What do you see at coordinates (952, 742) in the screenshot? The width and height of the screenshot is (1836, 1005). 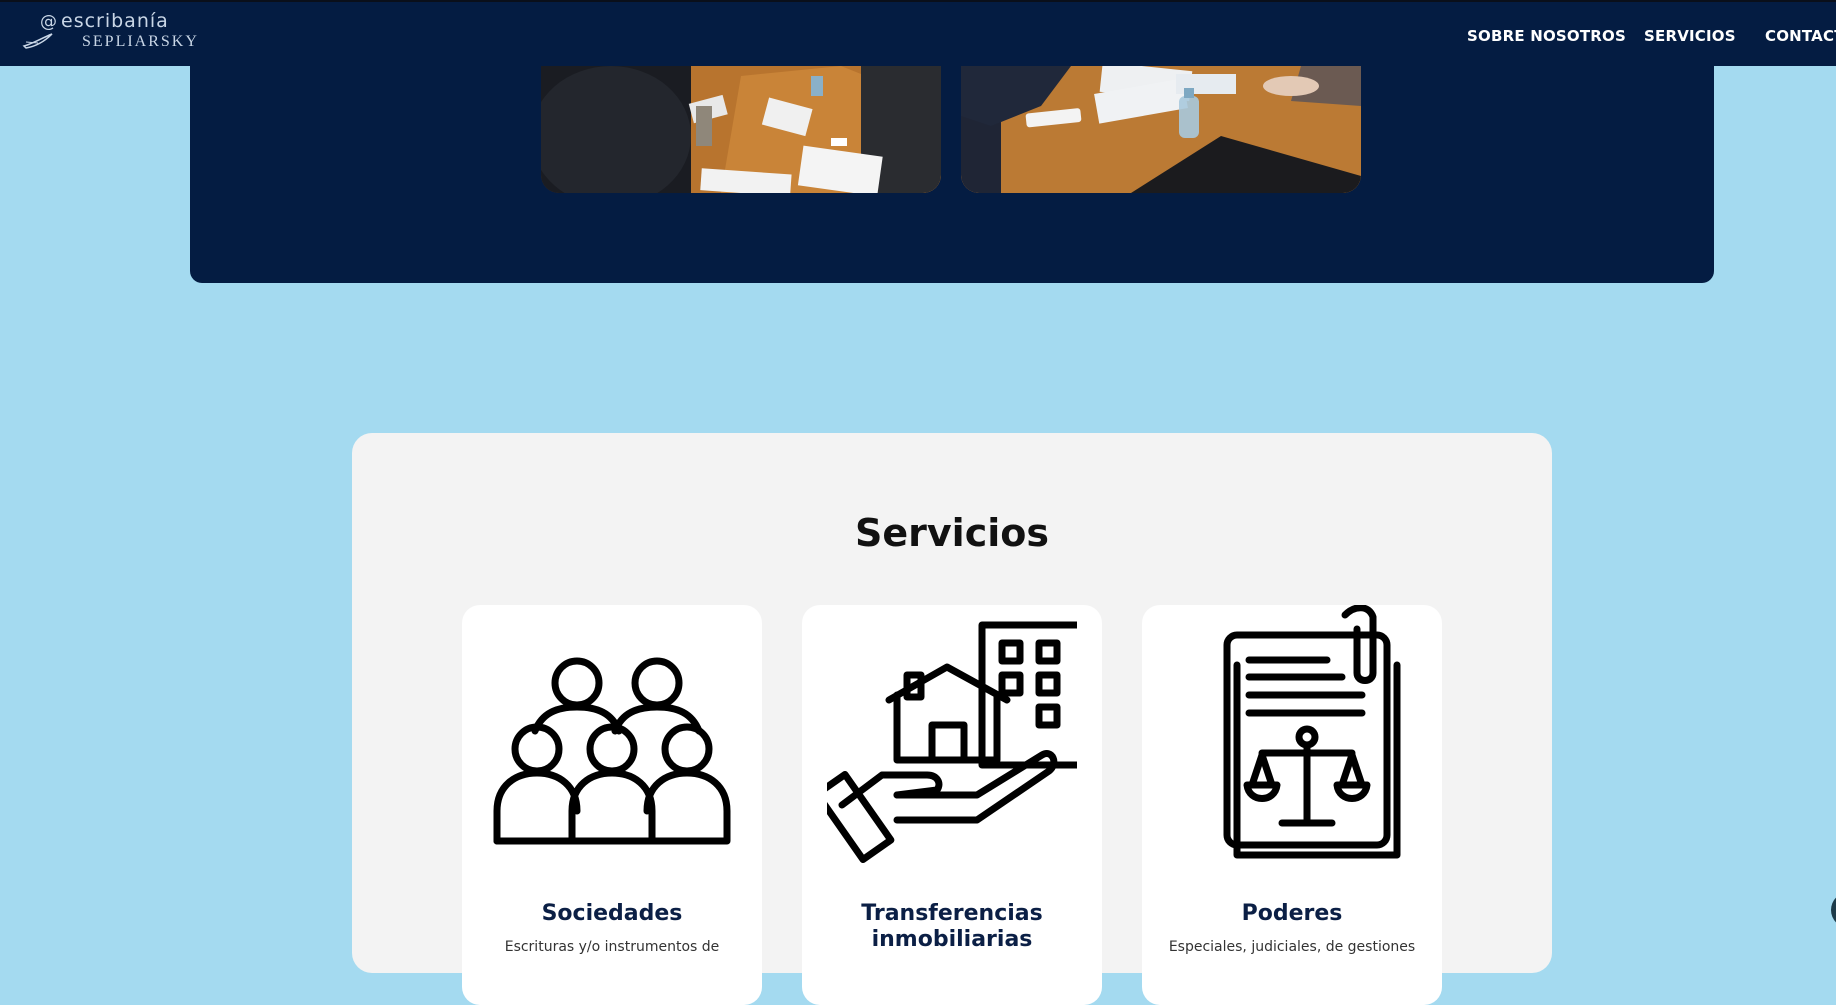 I see `house-in-hand-icon` at bounding box center [952, 742].